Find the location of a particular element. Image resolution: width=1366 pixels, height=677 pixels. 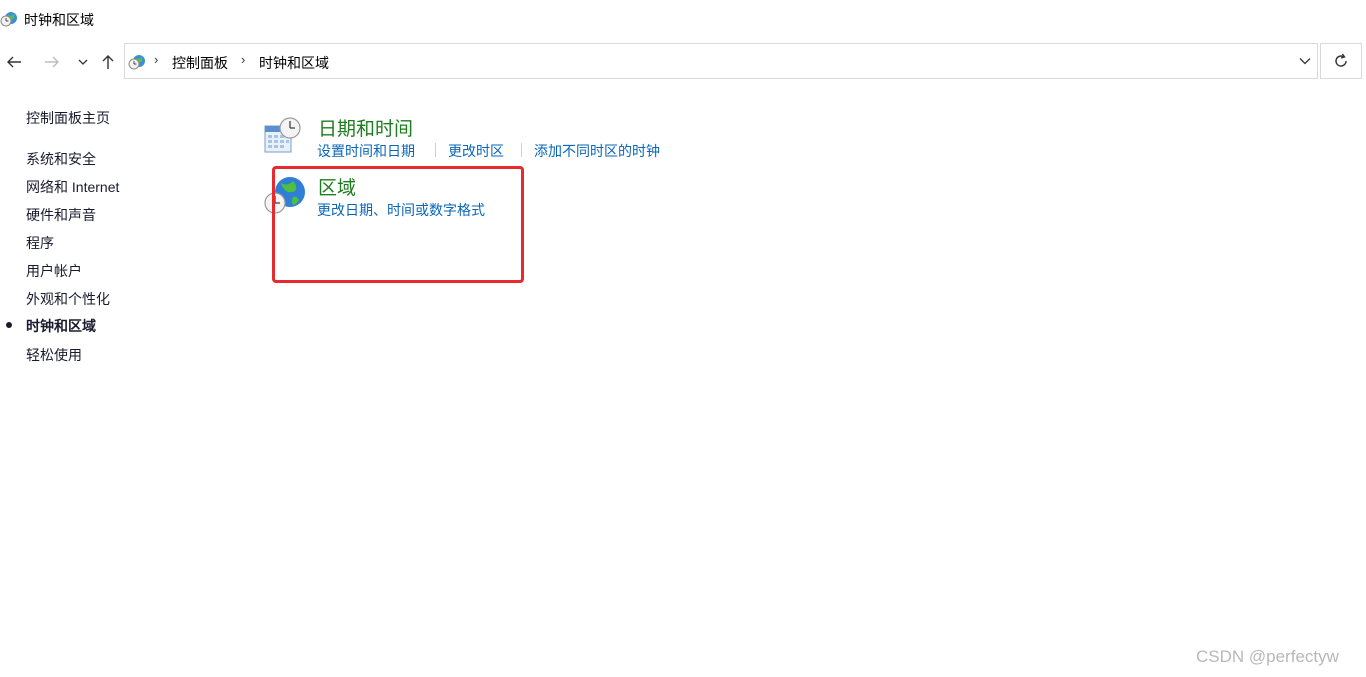

sidebar-item-network: 网络和 Internet is located at coordinates (72, 187).